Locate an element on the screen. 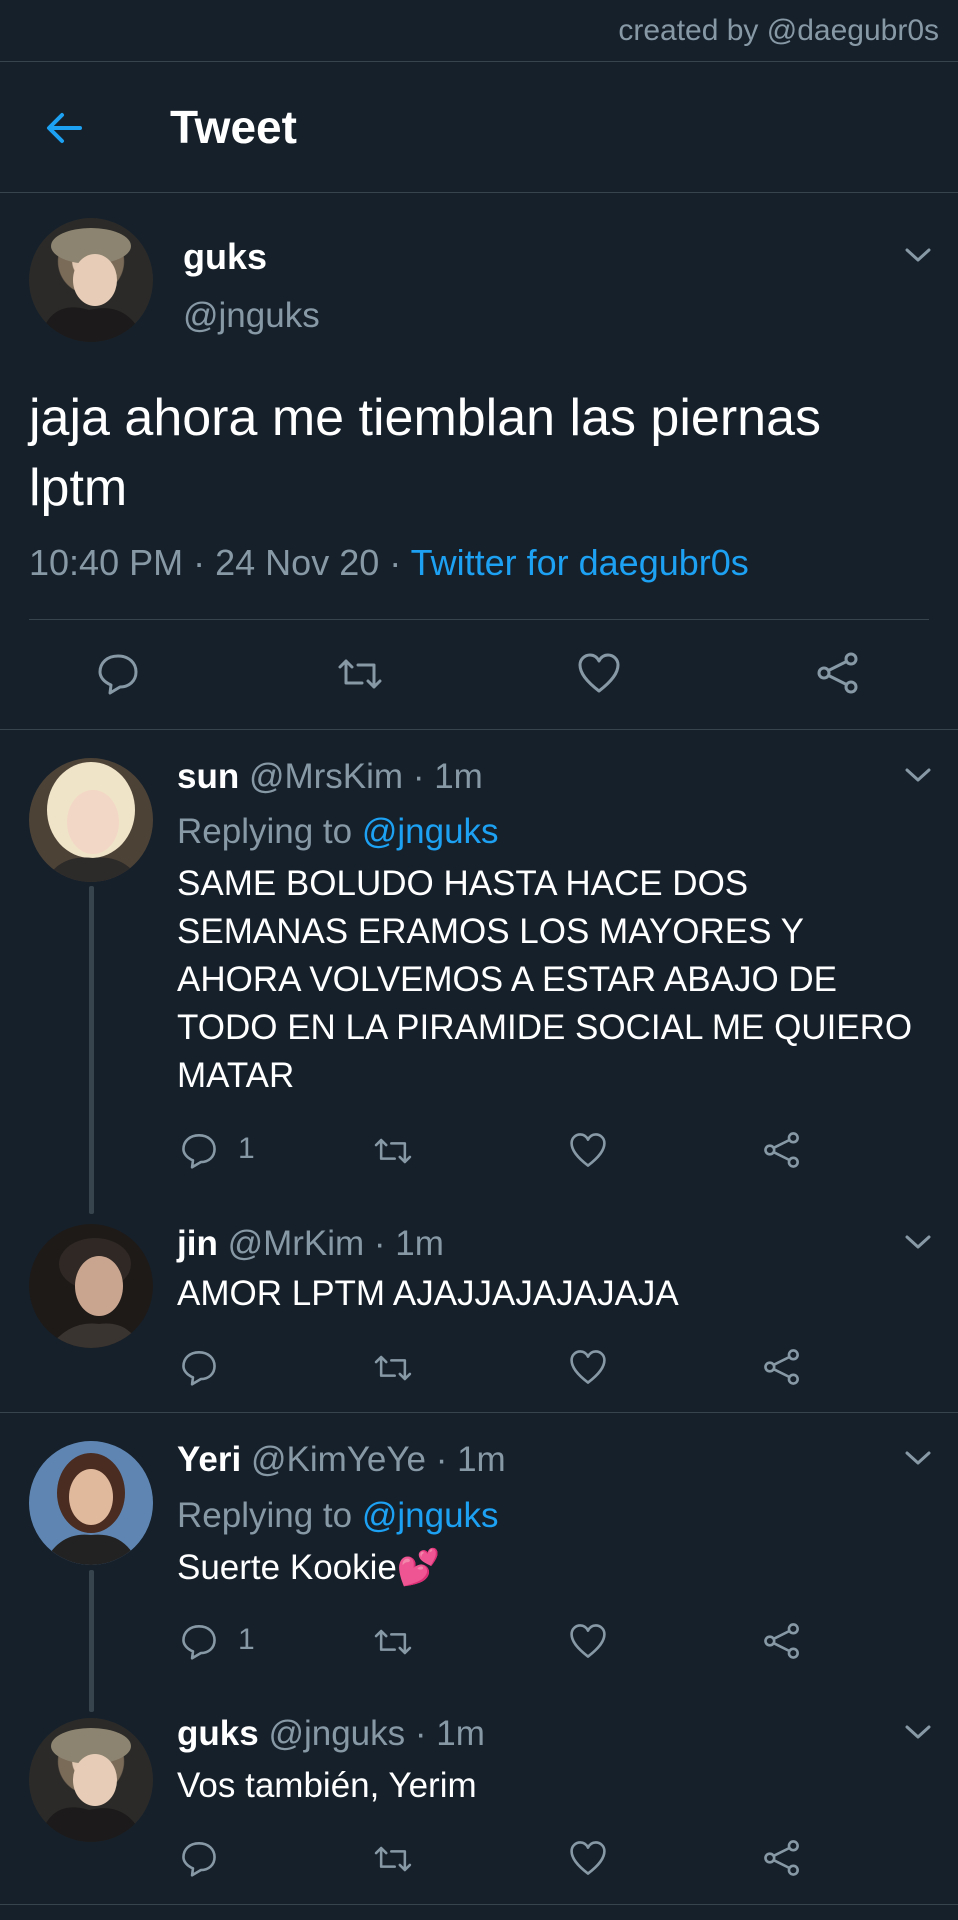 The height and width of the screenshot is (1920, 958). reply-text-line: Suerte Kookie is located at coordinates (287, 1567).